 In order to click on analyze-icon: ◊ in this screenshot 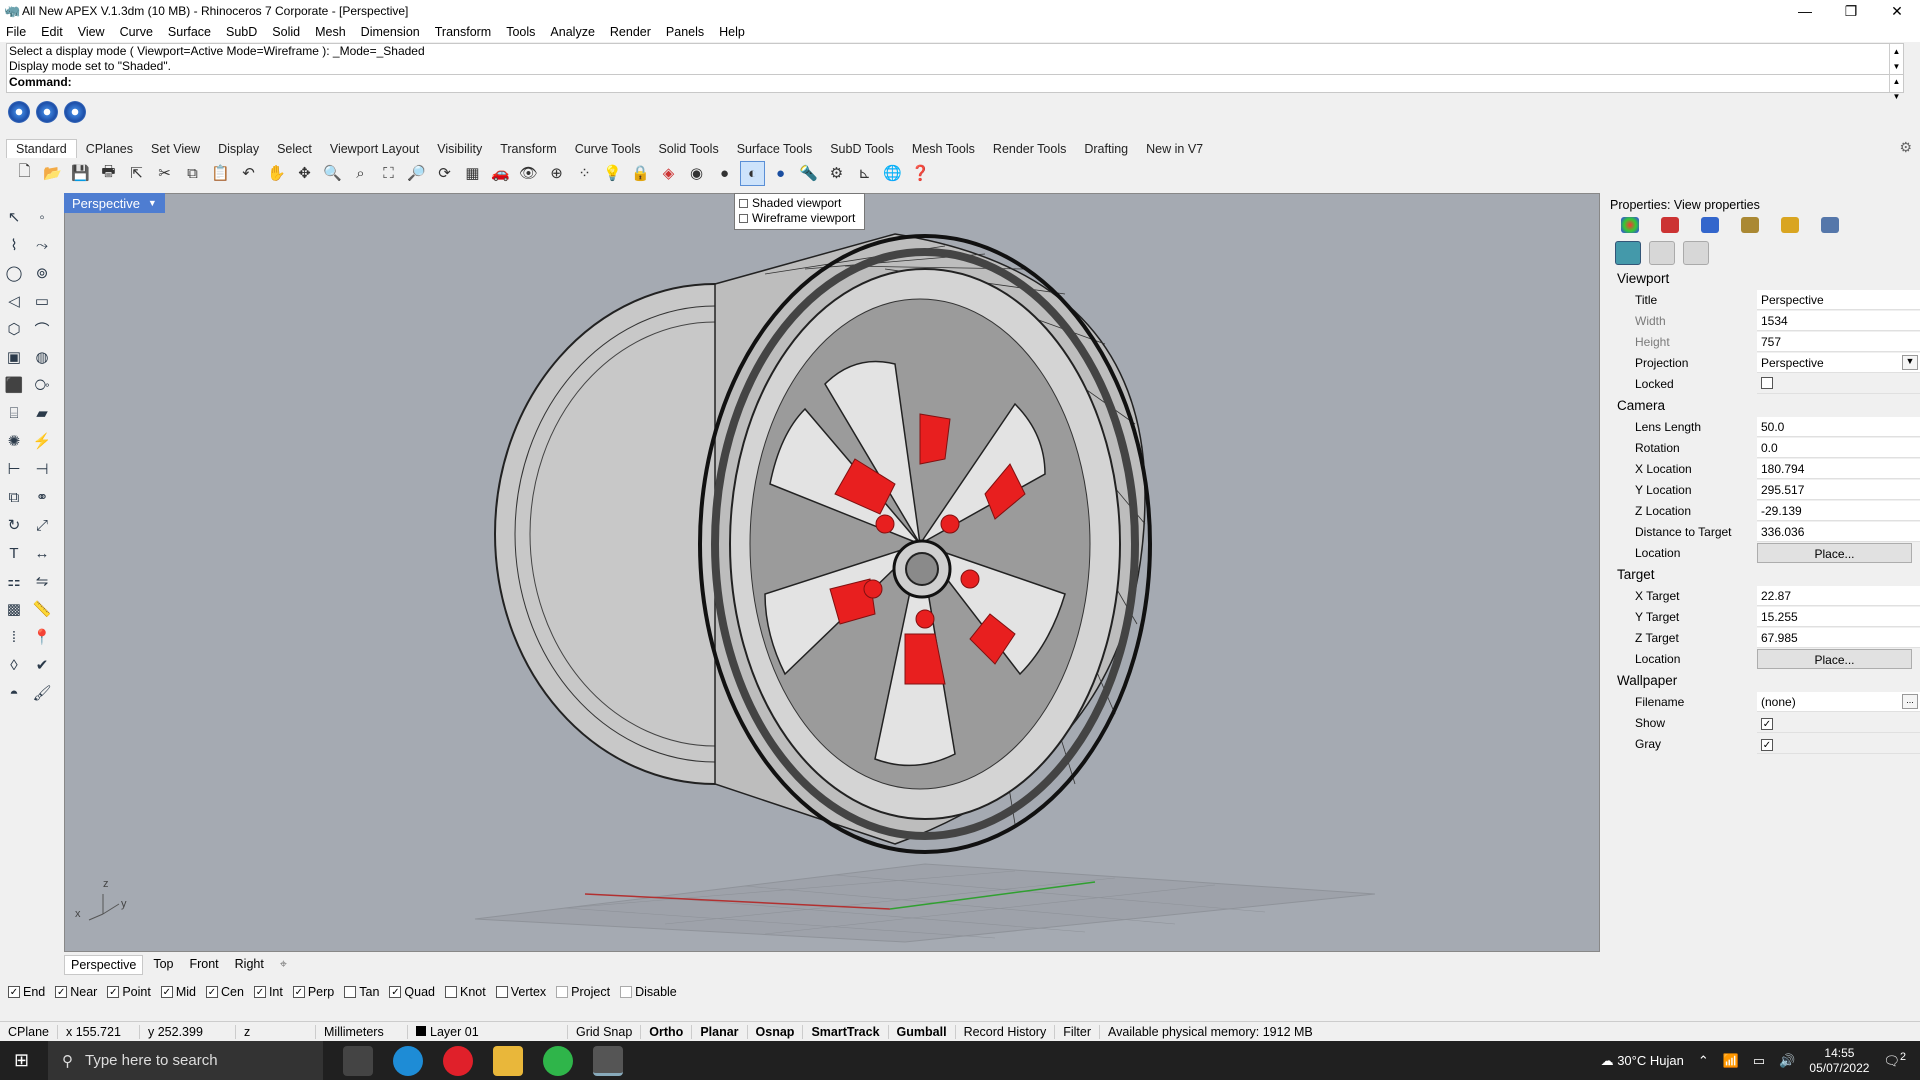, I will do `click(14, 665)`.